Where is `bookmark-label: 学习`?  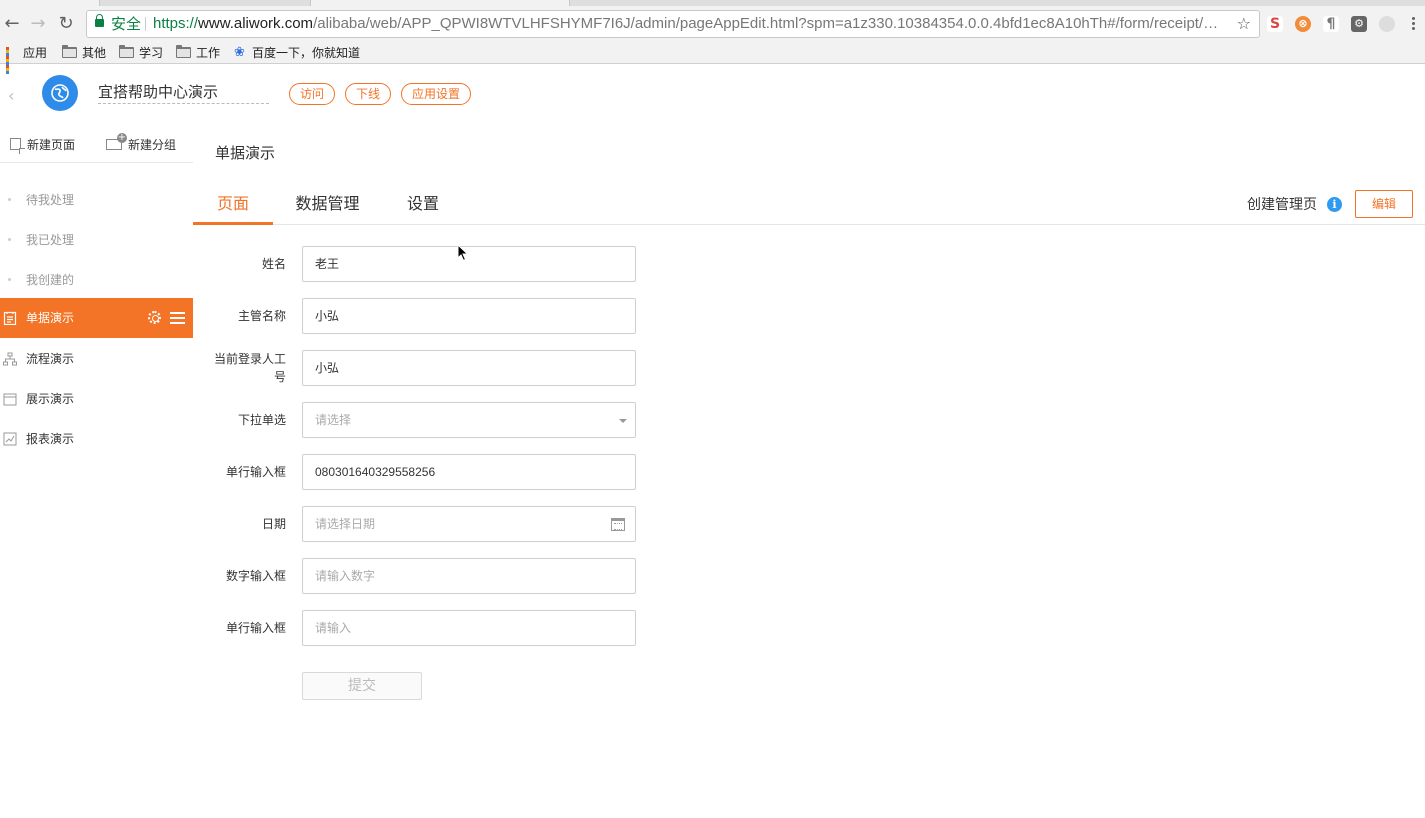 bookmark-label: 学习 is located at coordinates (151, 53).